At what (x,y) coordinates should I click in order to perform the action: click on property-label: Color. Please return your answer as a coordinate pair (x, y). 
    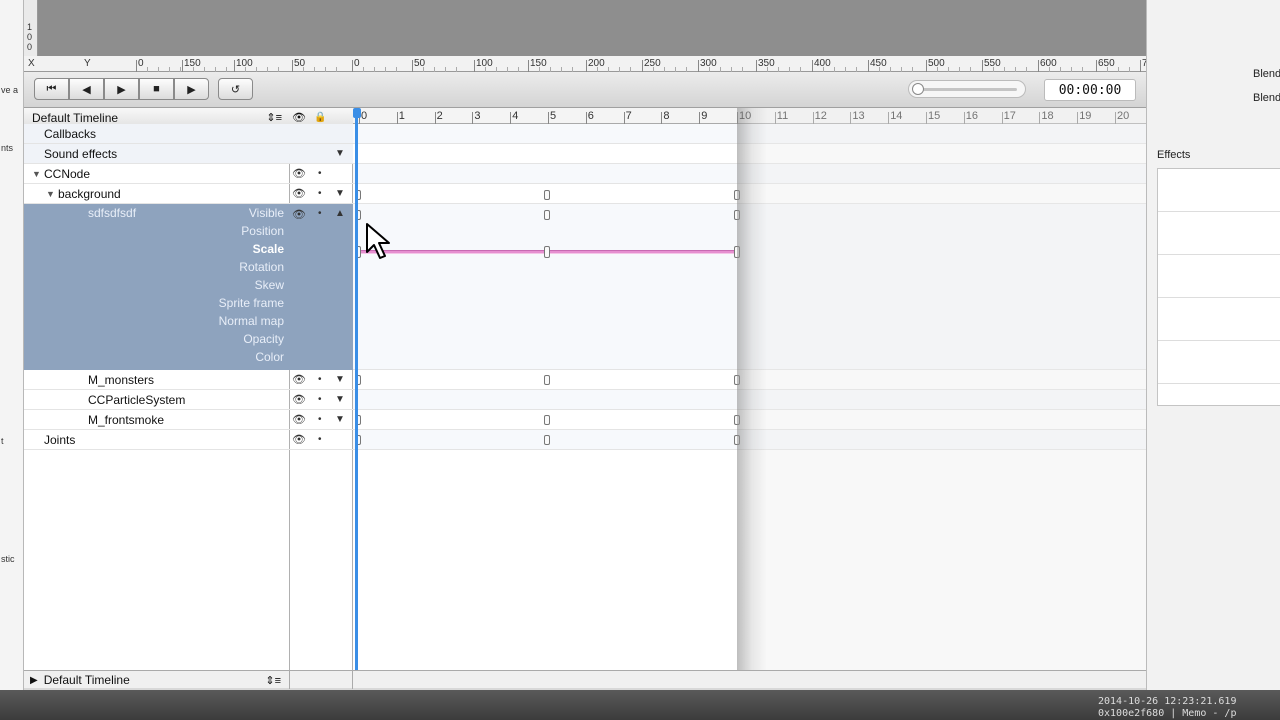
    Looking at the image, I should click on (269, 357).